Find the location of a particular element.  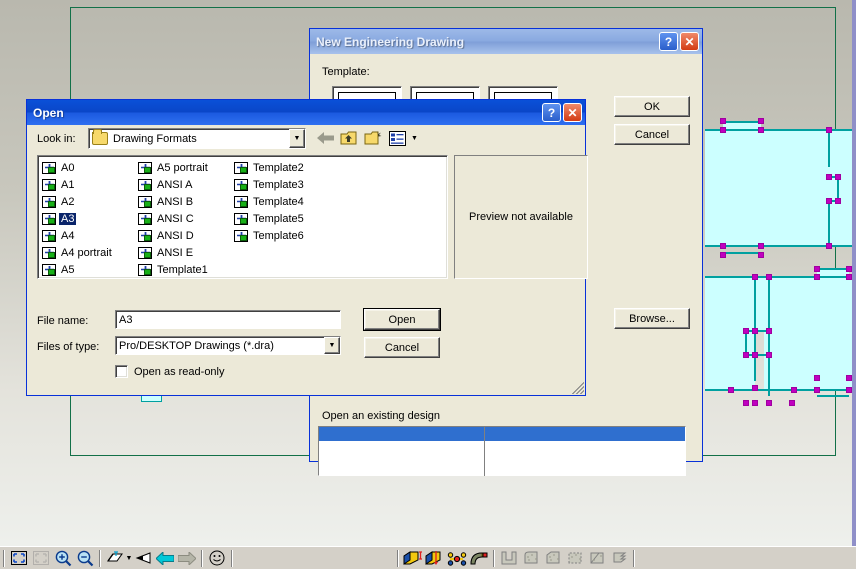

views-icon is located at coordinates (397, 138).